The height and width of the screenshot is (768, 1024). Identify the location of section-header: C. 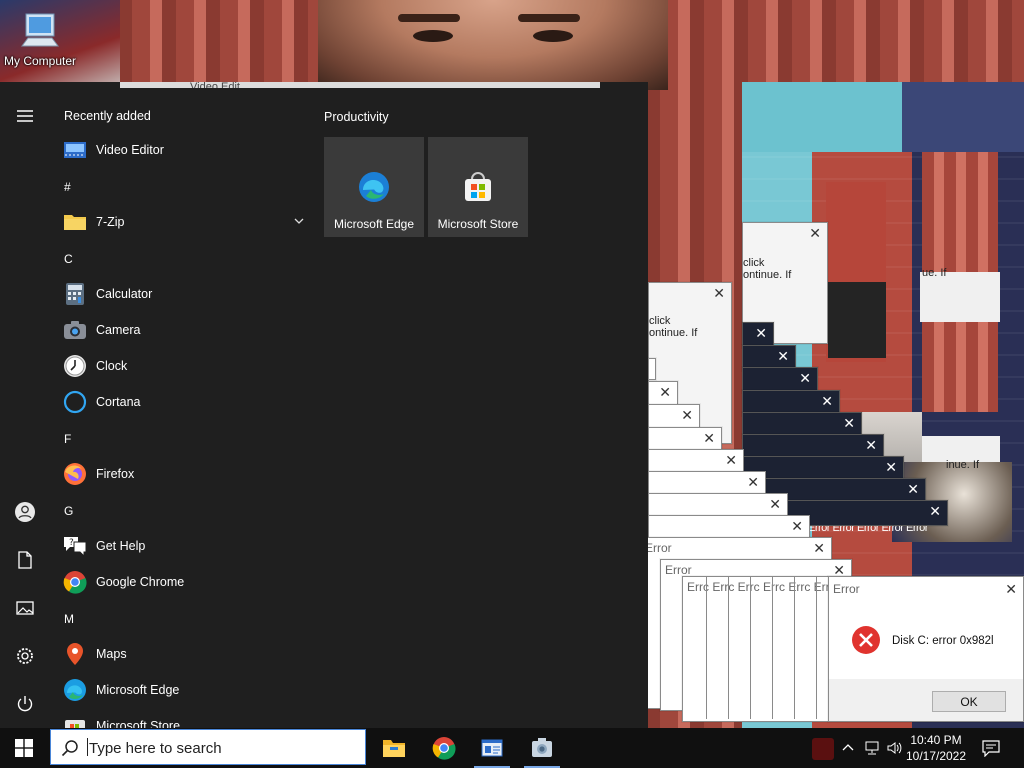
(68, 259).